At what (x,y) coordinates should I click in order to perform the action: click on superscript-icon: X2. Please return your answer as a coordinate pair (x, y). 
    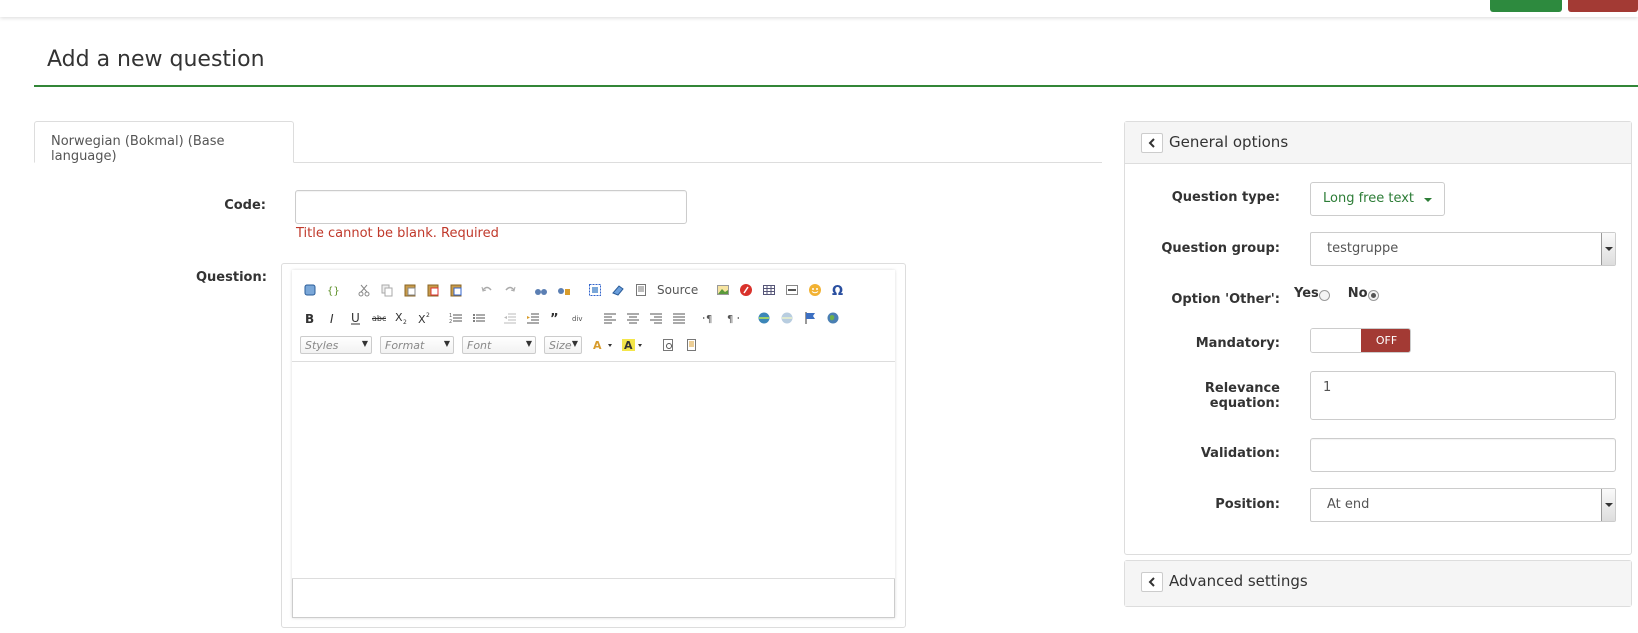
    Looking at the image, I should click on (424, 318).